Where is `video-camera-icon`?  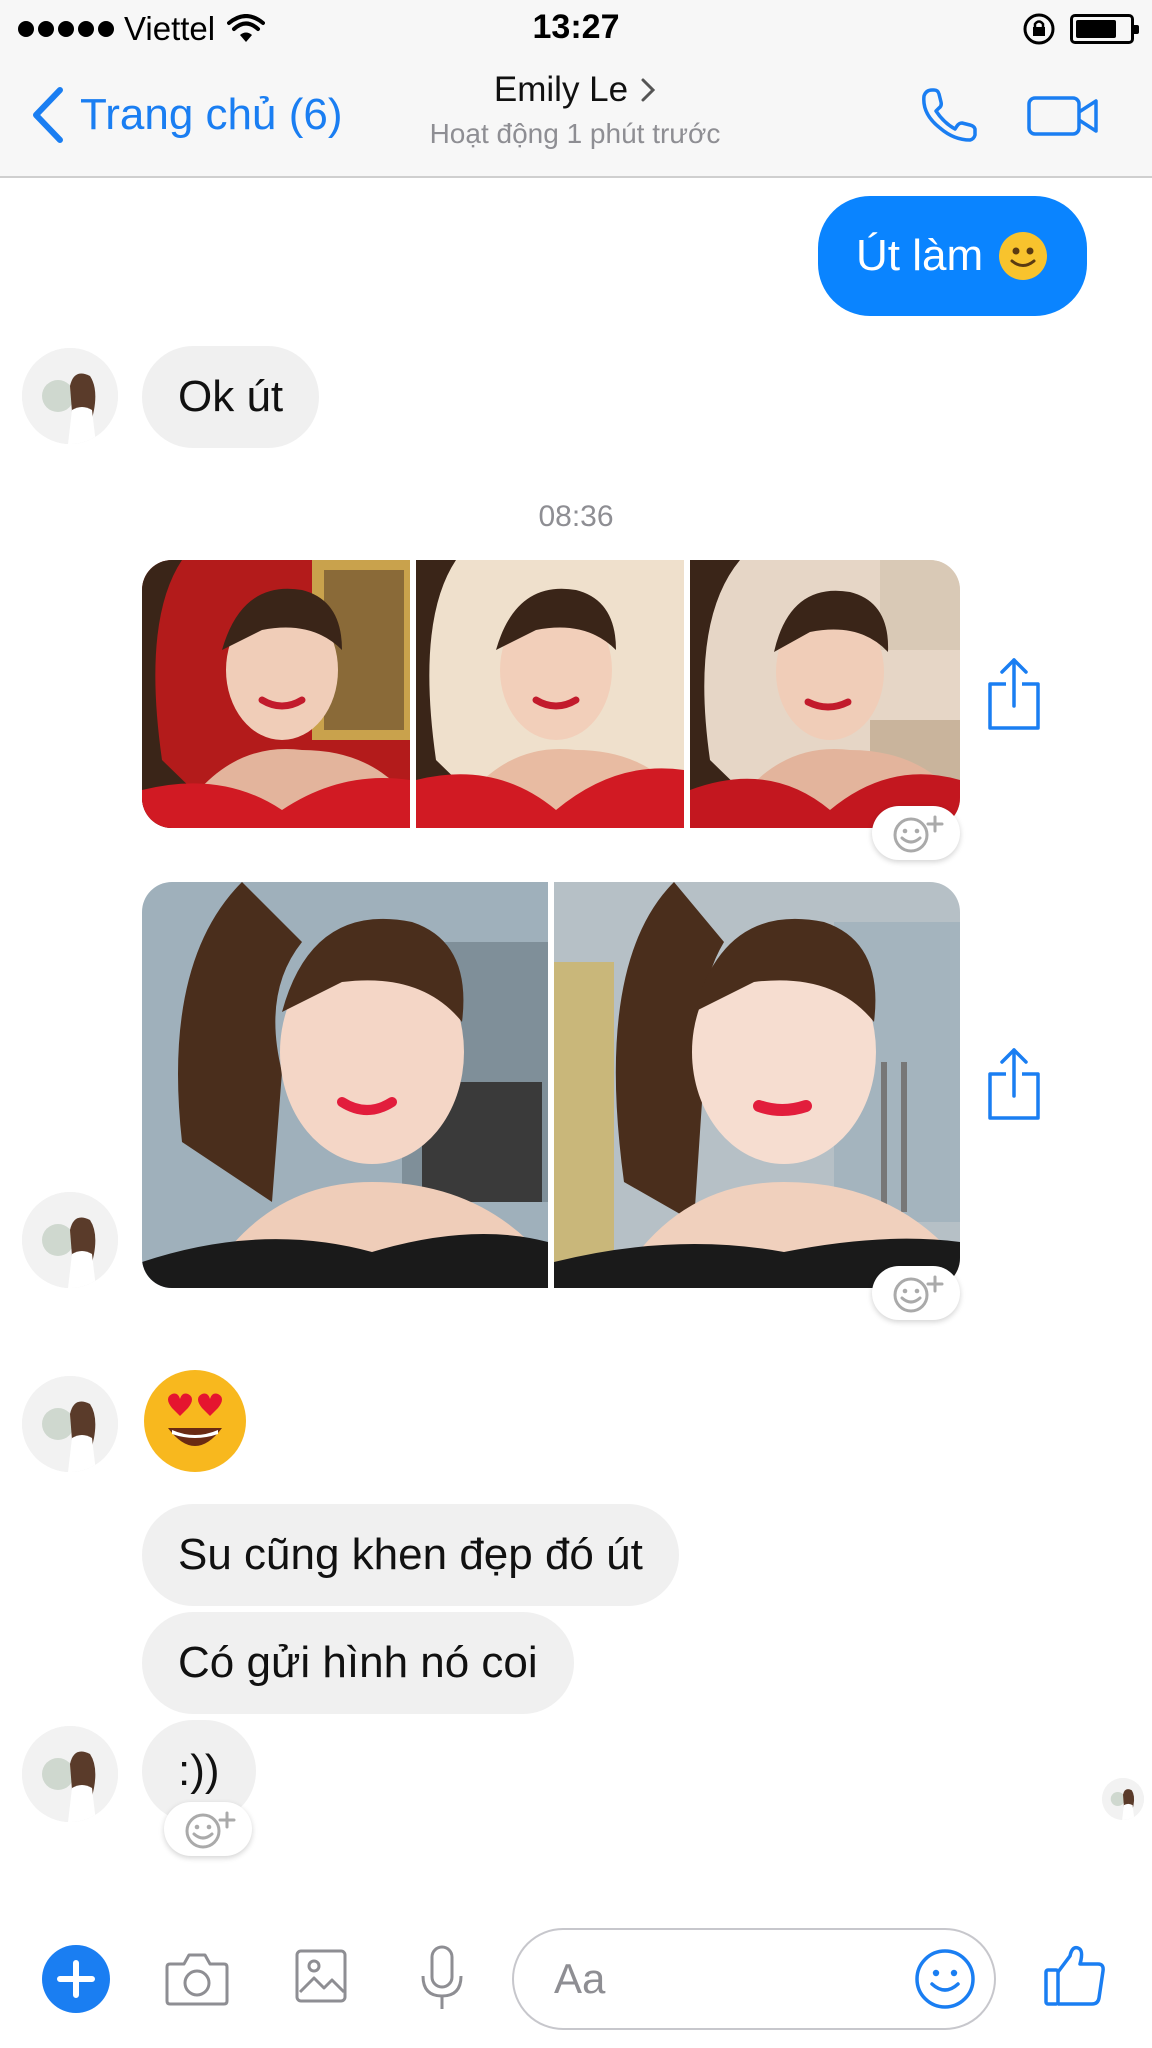 video-camera-icon is located at coordinates (1063, 116).